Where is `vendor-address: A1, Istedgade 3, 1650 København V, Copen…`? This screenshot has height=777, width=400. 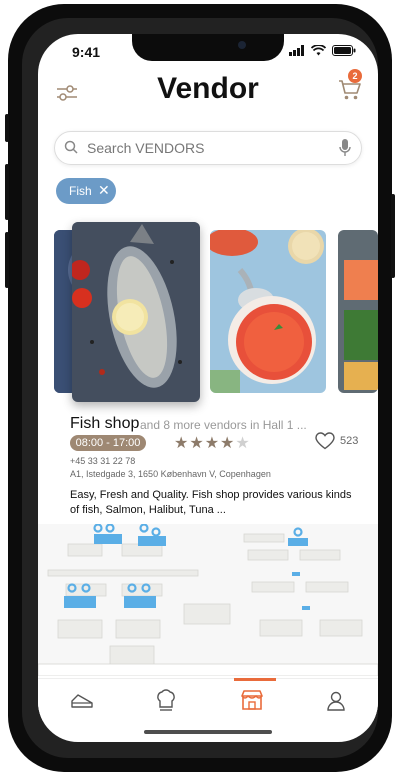 vendor-address: A1, Istedgade 3, 1650 København V, Copen… is located at coordinates (170, 474).